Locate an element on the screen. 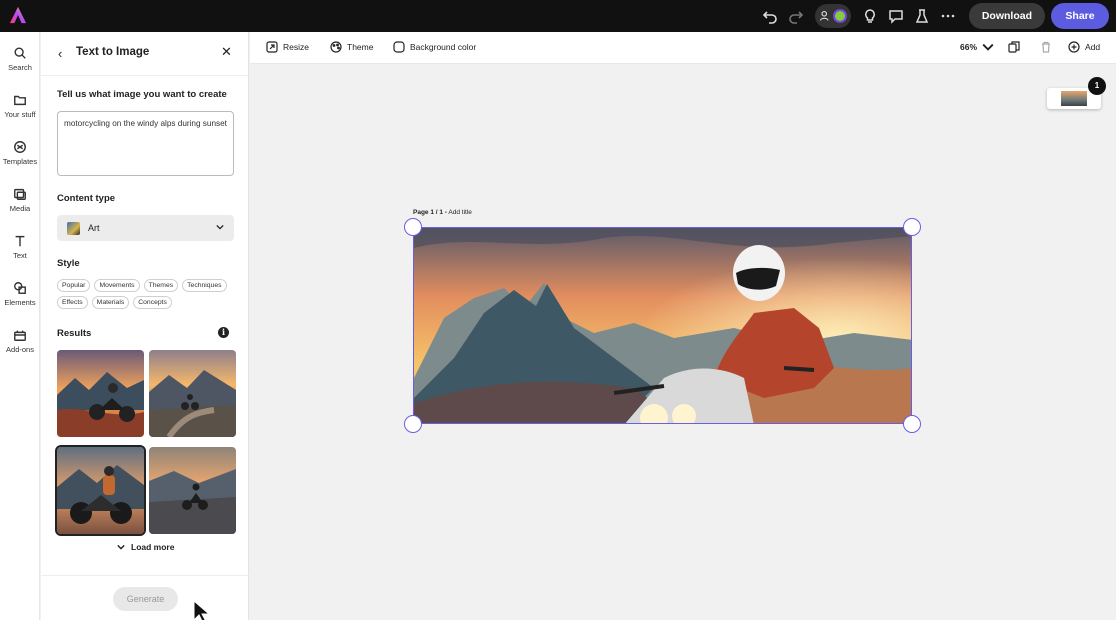  theme-label: Theme is located at coordinates (360, 47).